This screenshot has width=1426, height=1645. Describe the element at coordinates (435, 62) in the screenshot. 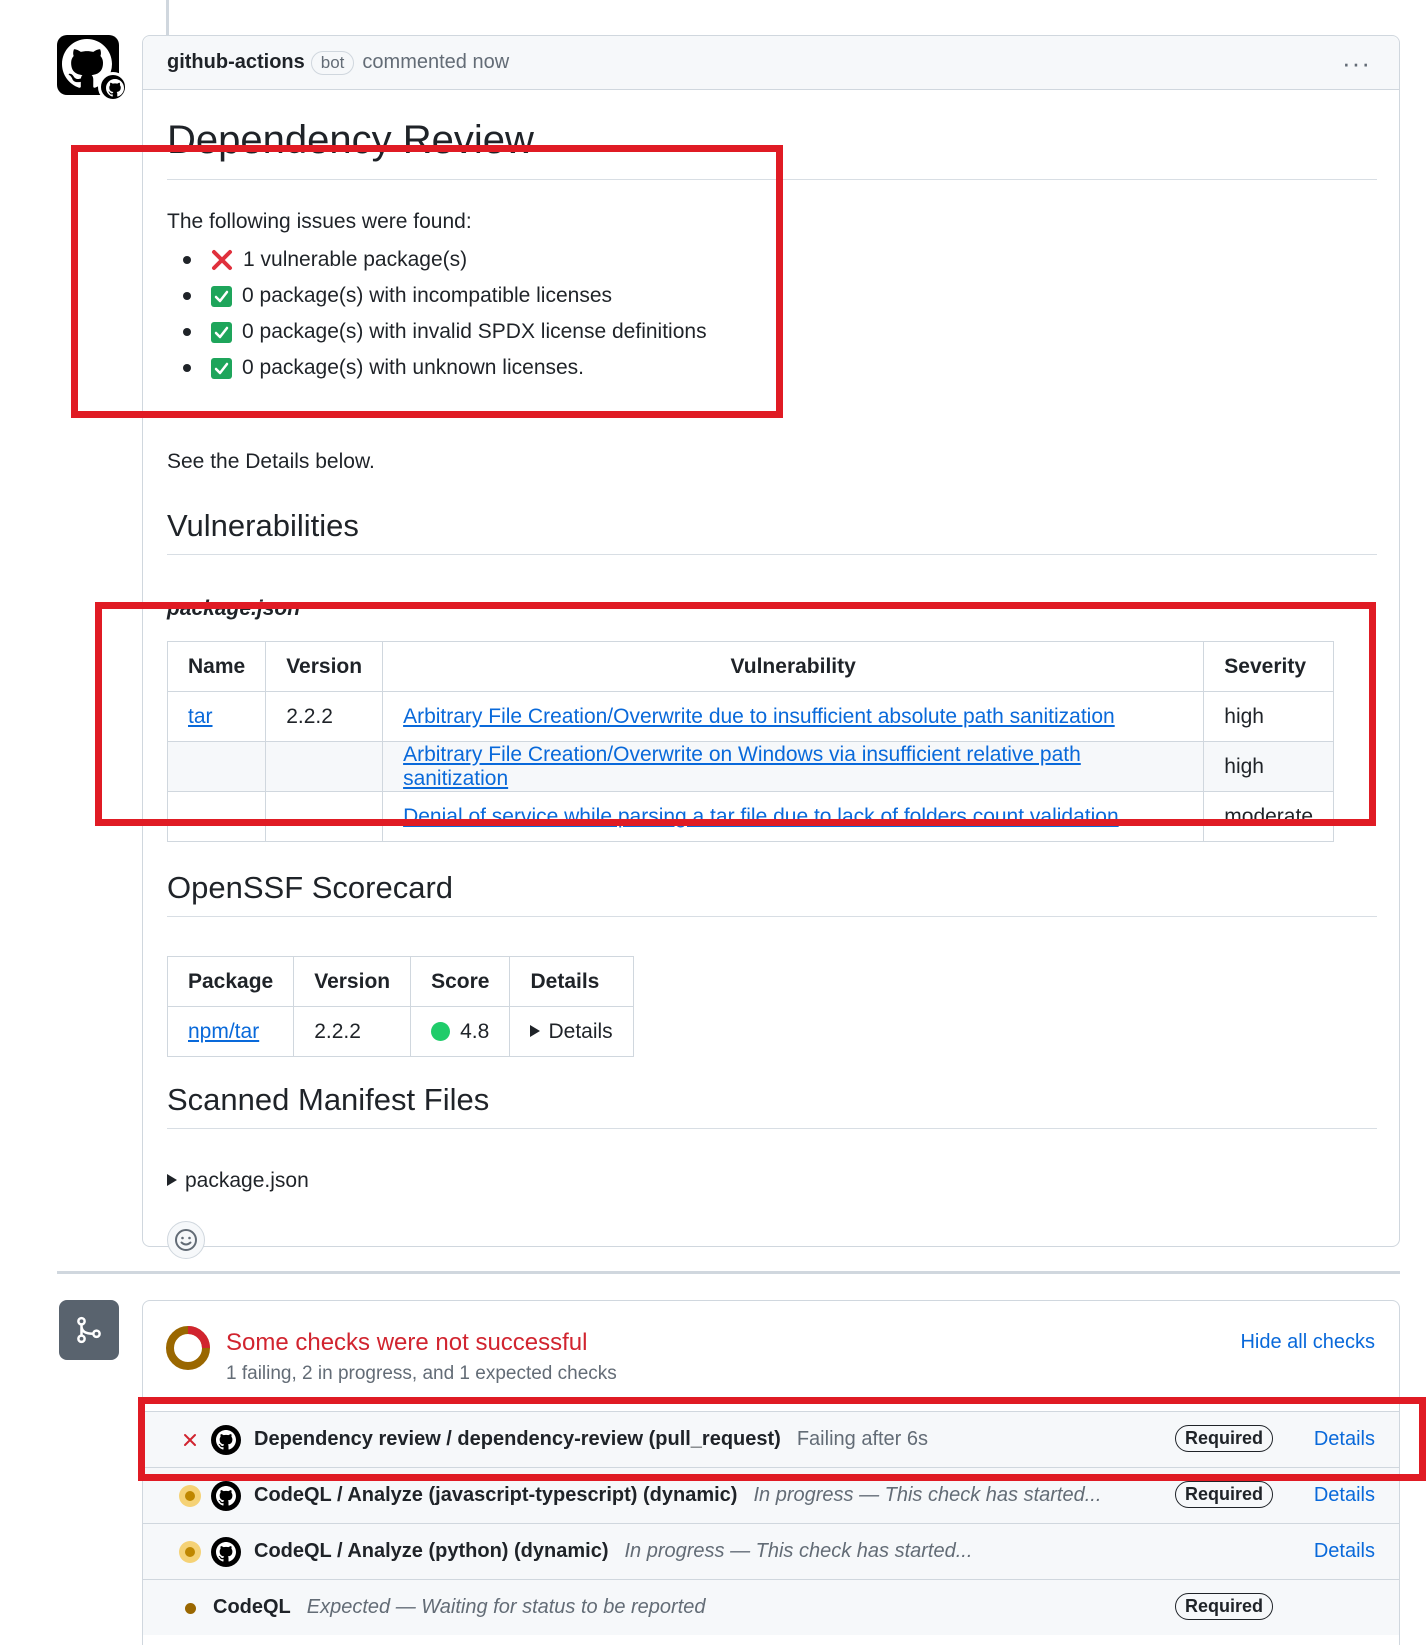

I see `comment-timestamp: commented now` at that location.